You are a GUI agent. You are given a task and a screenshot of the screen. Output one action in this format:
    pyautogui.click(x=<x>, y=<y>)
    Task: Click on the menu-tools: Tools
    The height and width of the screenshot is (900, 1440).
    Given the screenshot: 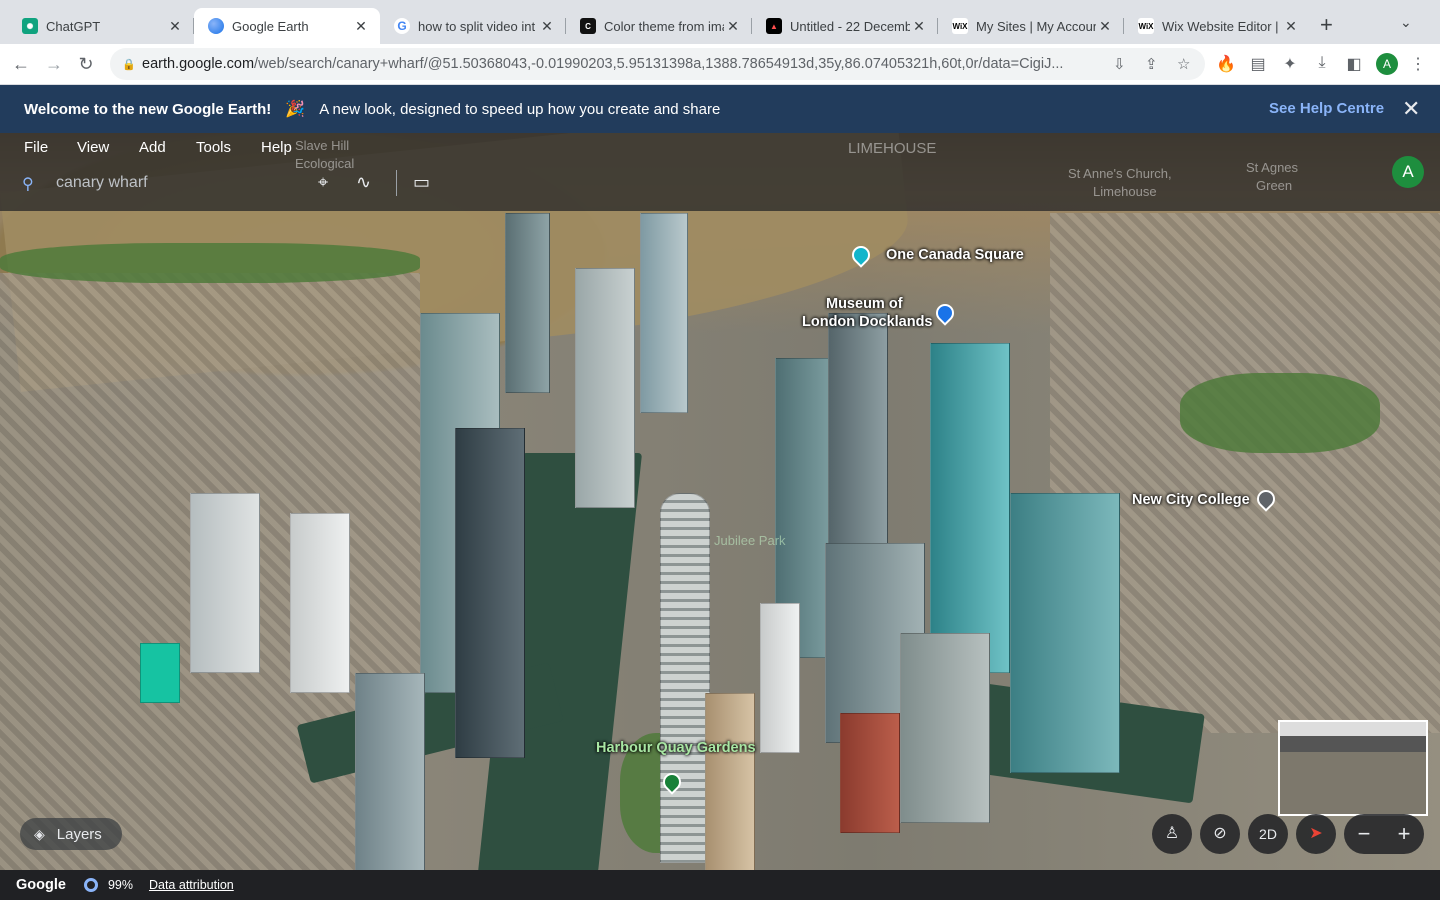 What is the action you would take?
    pyautogui.click(x=213, y=147)
    